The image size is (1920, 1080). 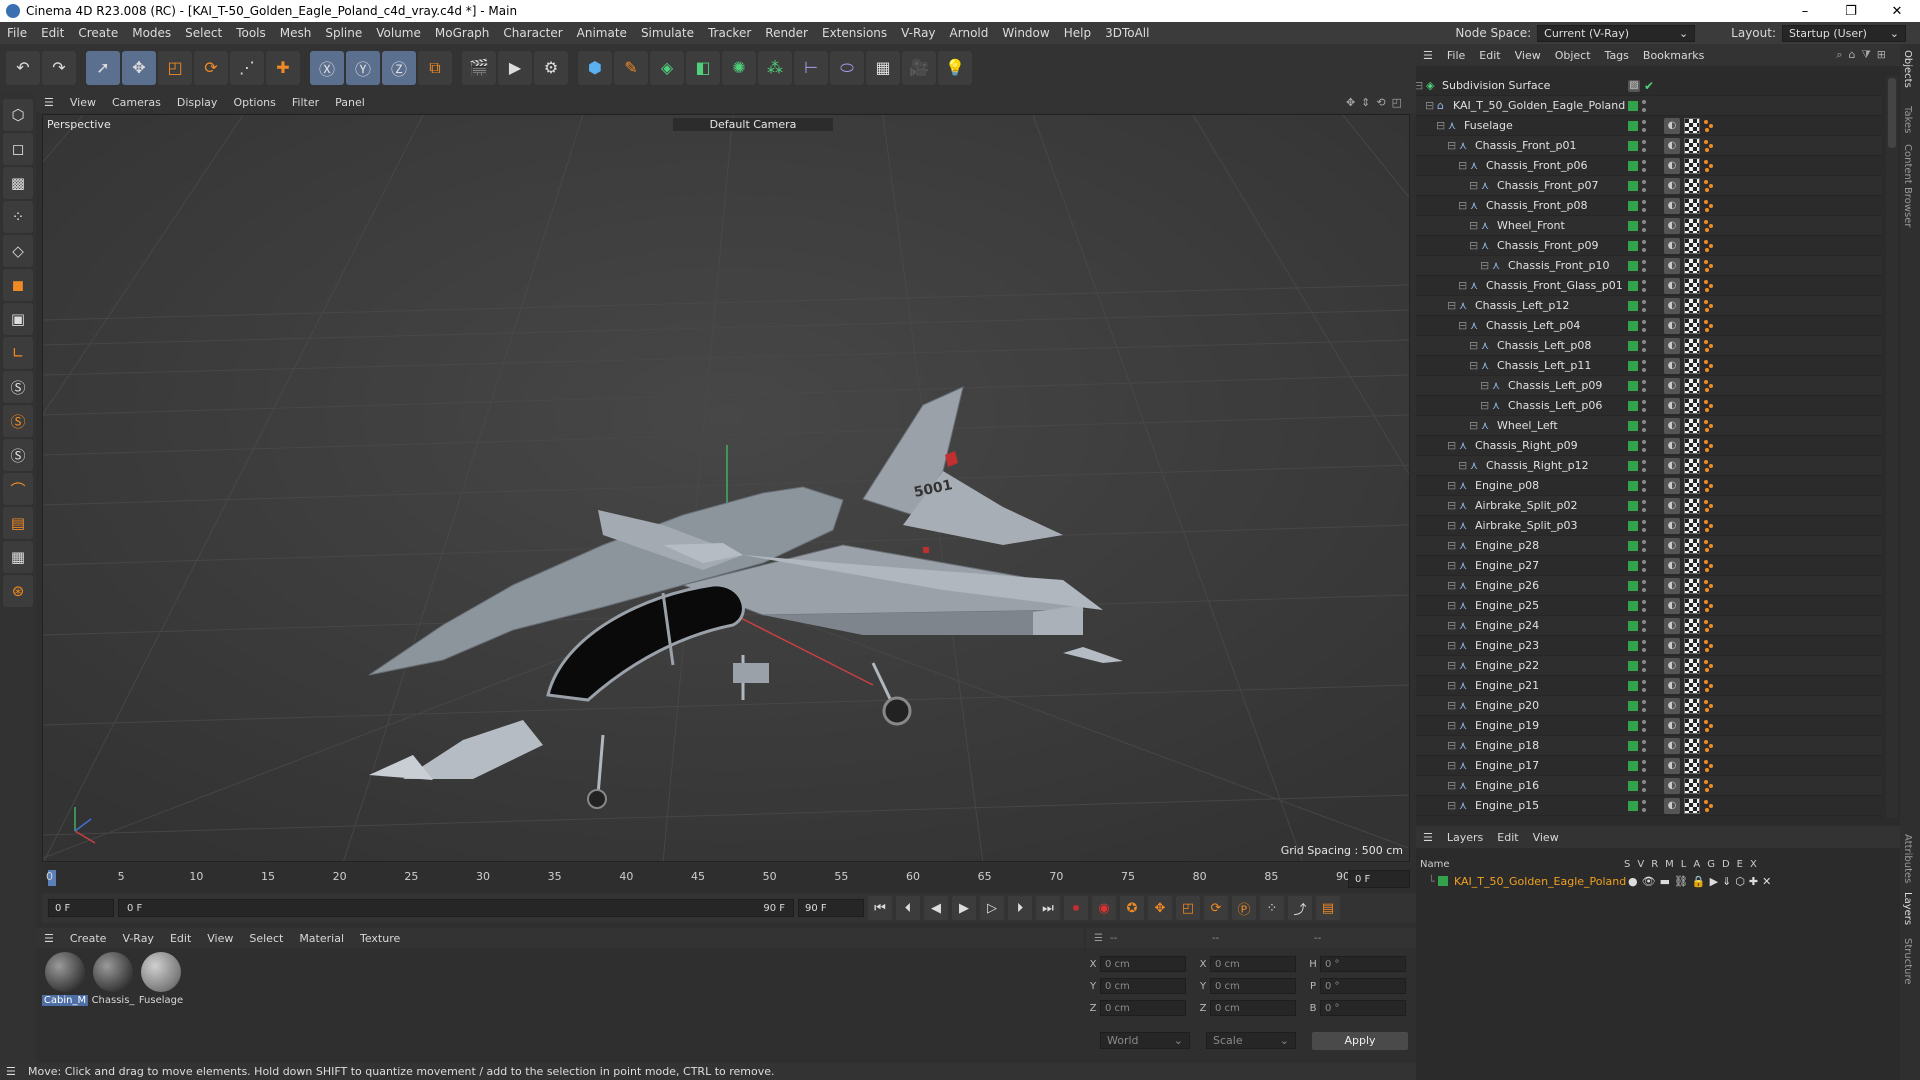 What do you see at coordinates (462, 33) in the screenshot?
I see `menu-mograph: MoGraph` at bounding box center [462, 33].